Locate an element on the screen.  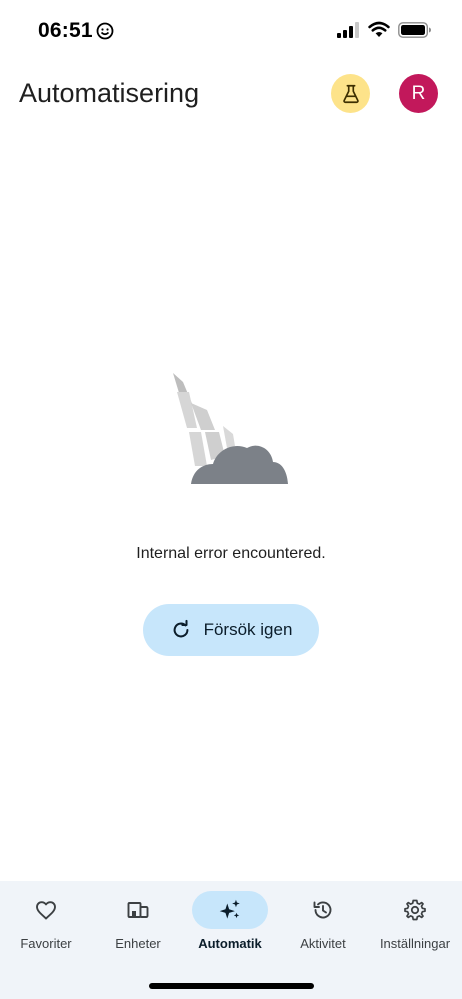
flask-icon is located at coordinates (350, 93).